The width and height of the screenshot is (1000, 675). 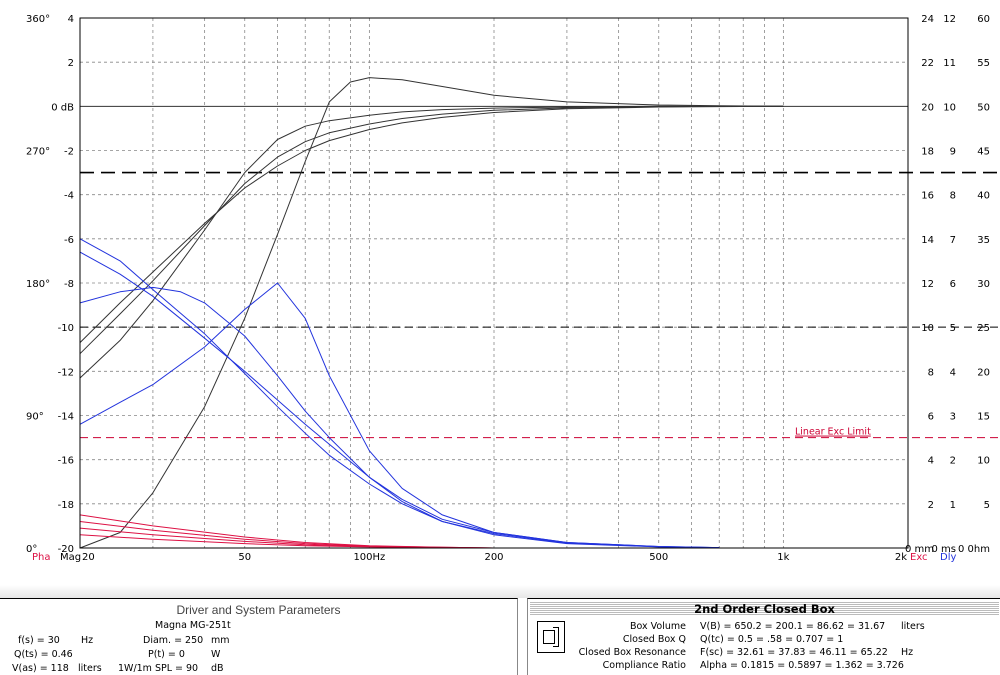 I want to click on magnitude-tick-label: -2, so click(x=69, y=152).